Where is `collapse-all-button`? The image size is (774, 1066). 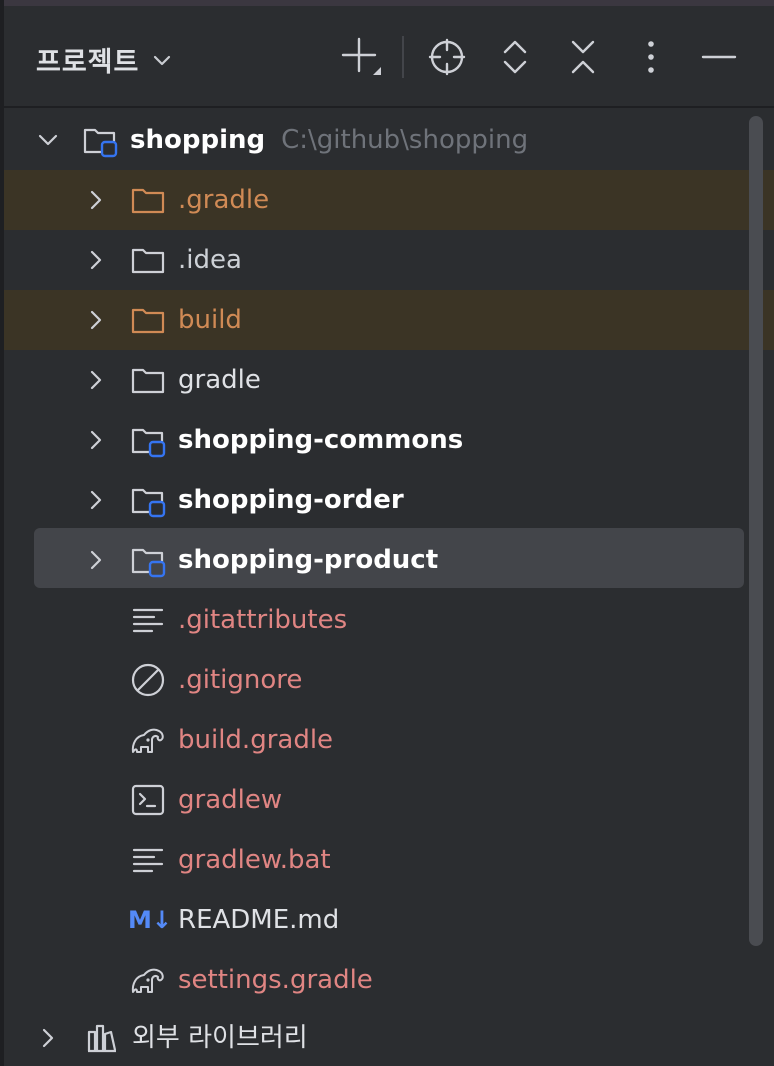
collapse-all-button is located at coordinates (583, 57).